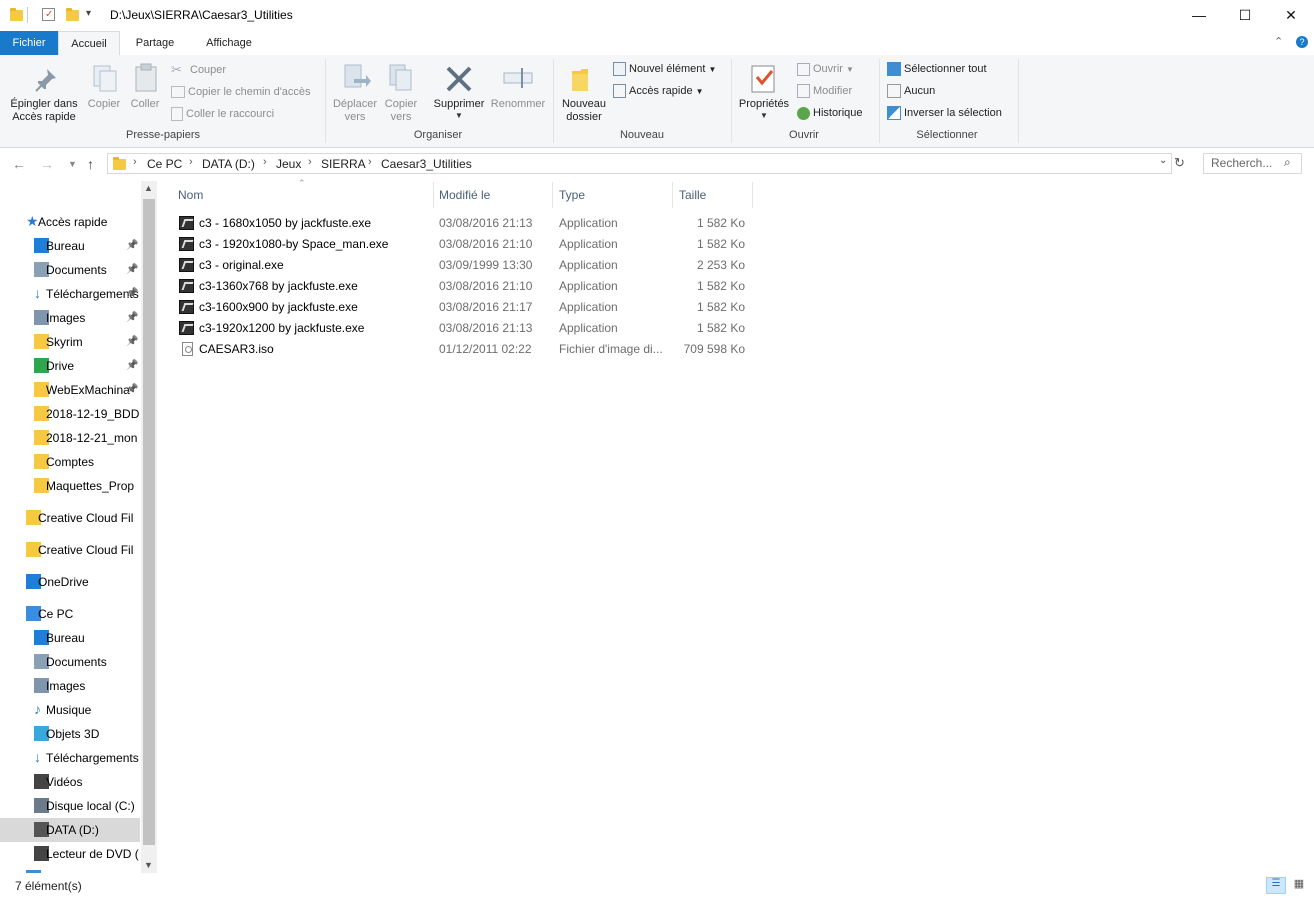  What do you see at coordinates (89, 43) in the screenshot?
I see `tab-accueil: Accueil` at bounding box center [89, 43].